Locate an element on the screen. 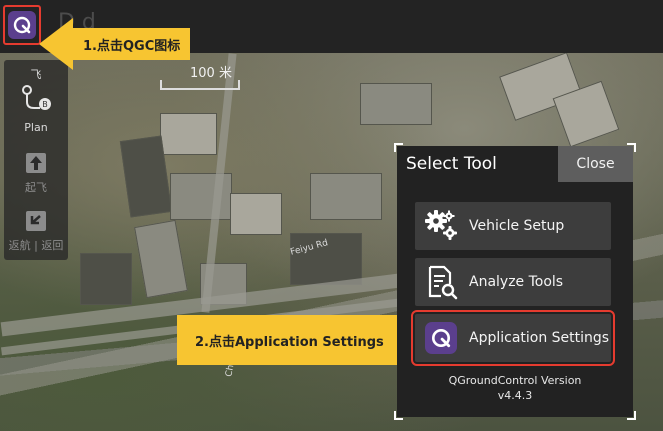 The width and height of the screenshot is (663, 431). vehicle-setup-button: Vehicle Setup is located at coordinates (513, 226).